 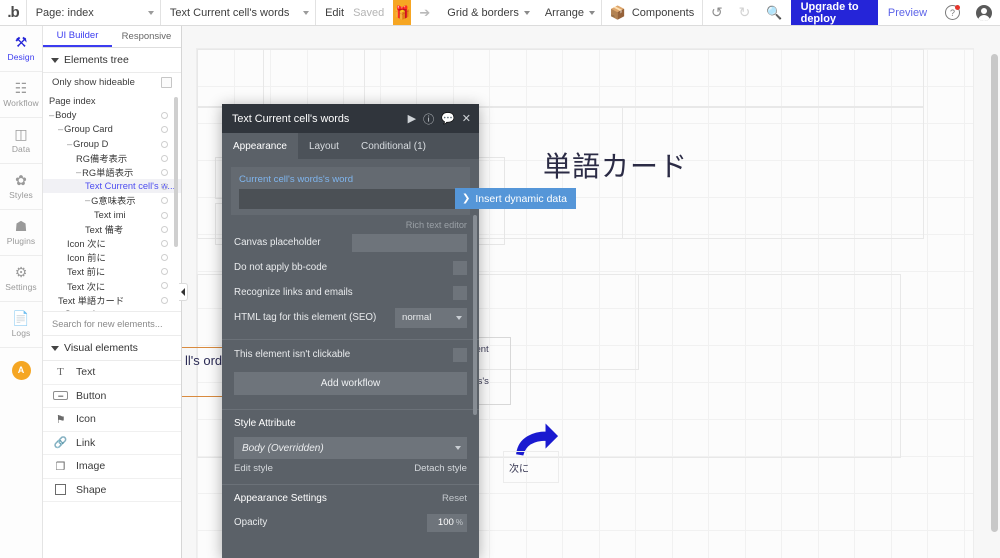 What do you see at coordinates (183, 292) in the screenshot?
I see `sidebar-collapse-handle` at bounding box center [183, 292].